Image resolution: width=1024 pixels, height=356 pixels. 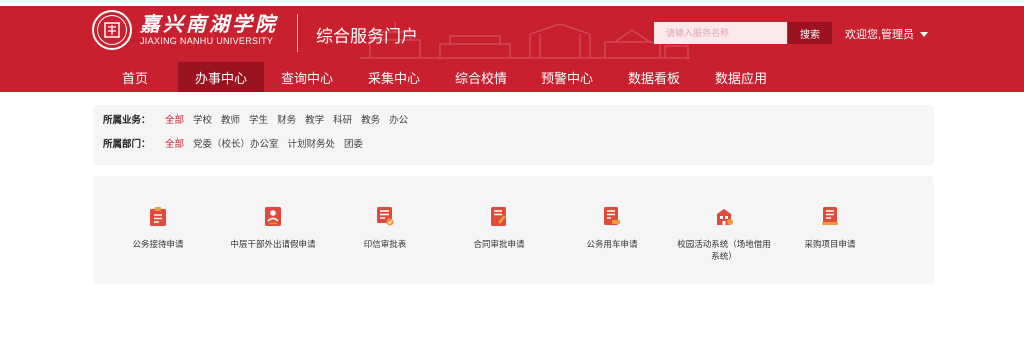 I want to click on purchase-list-icon, so click(x=830, y=216).